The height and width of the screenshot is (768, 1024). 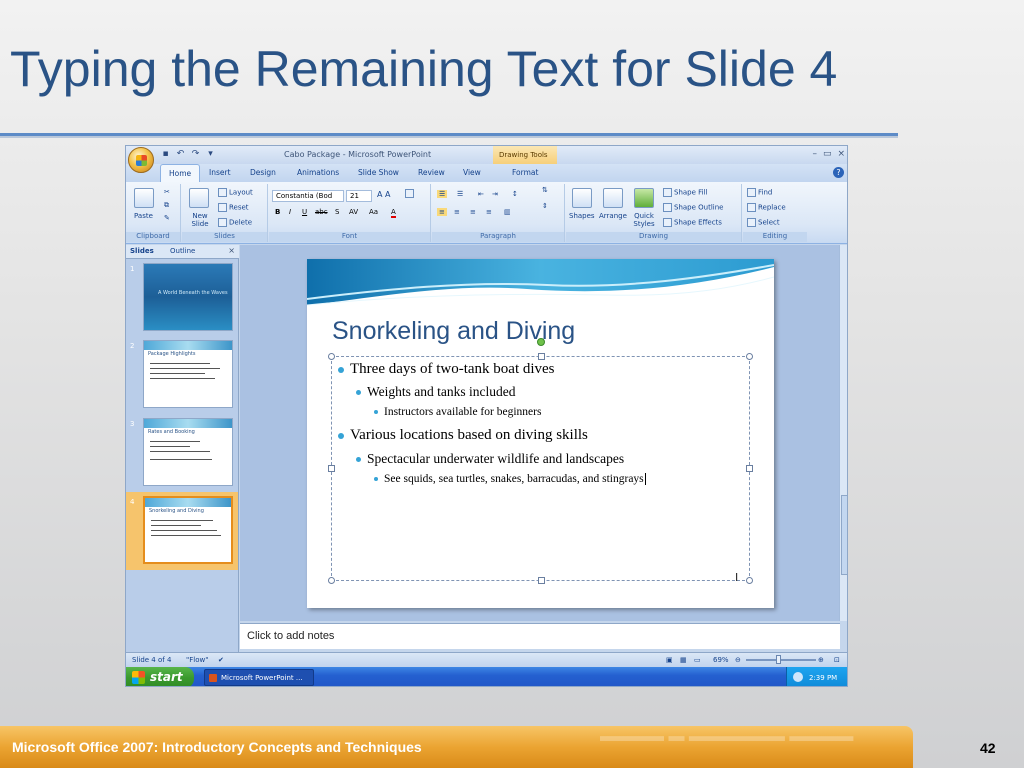 What do you see at coordinates (373, 212) in the screenshot?
I see `change-case-icon: Aa` at bounding box center [373, 212].